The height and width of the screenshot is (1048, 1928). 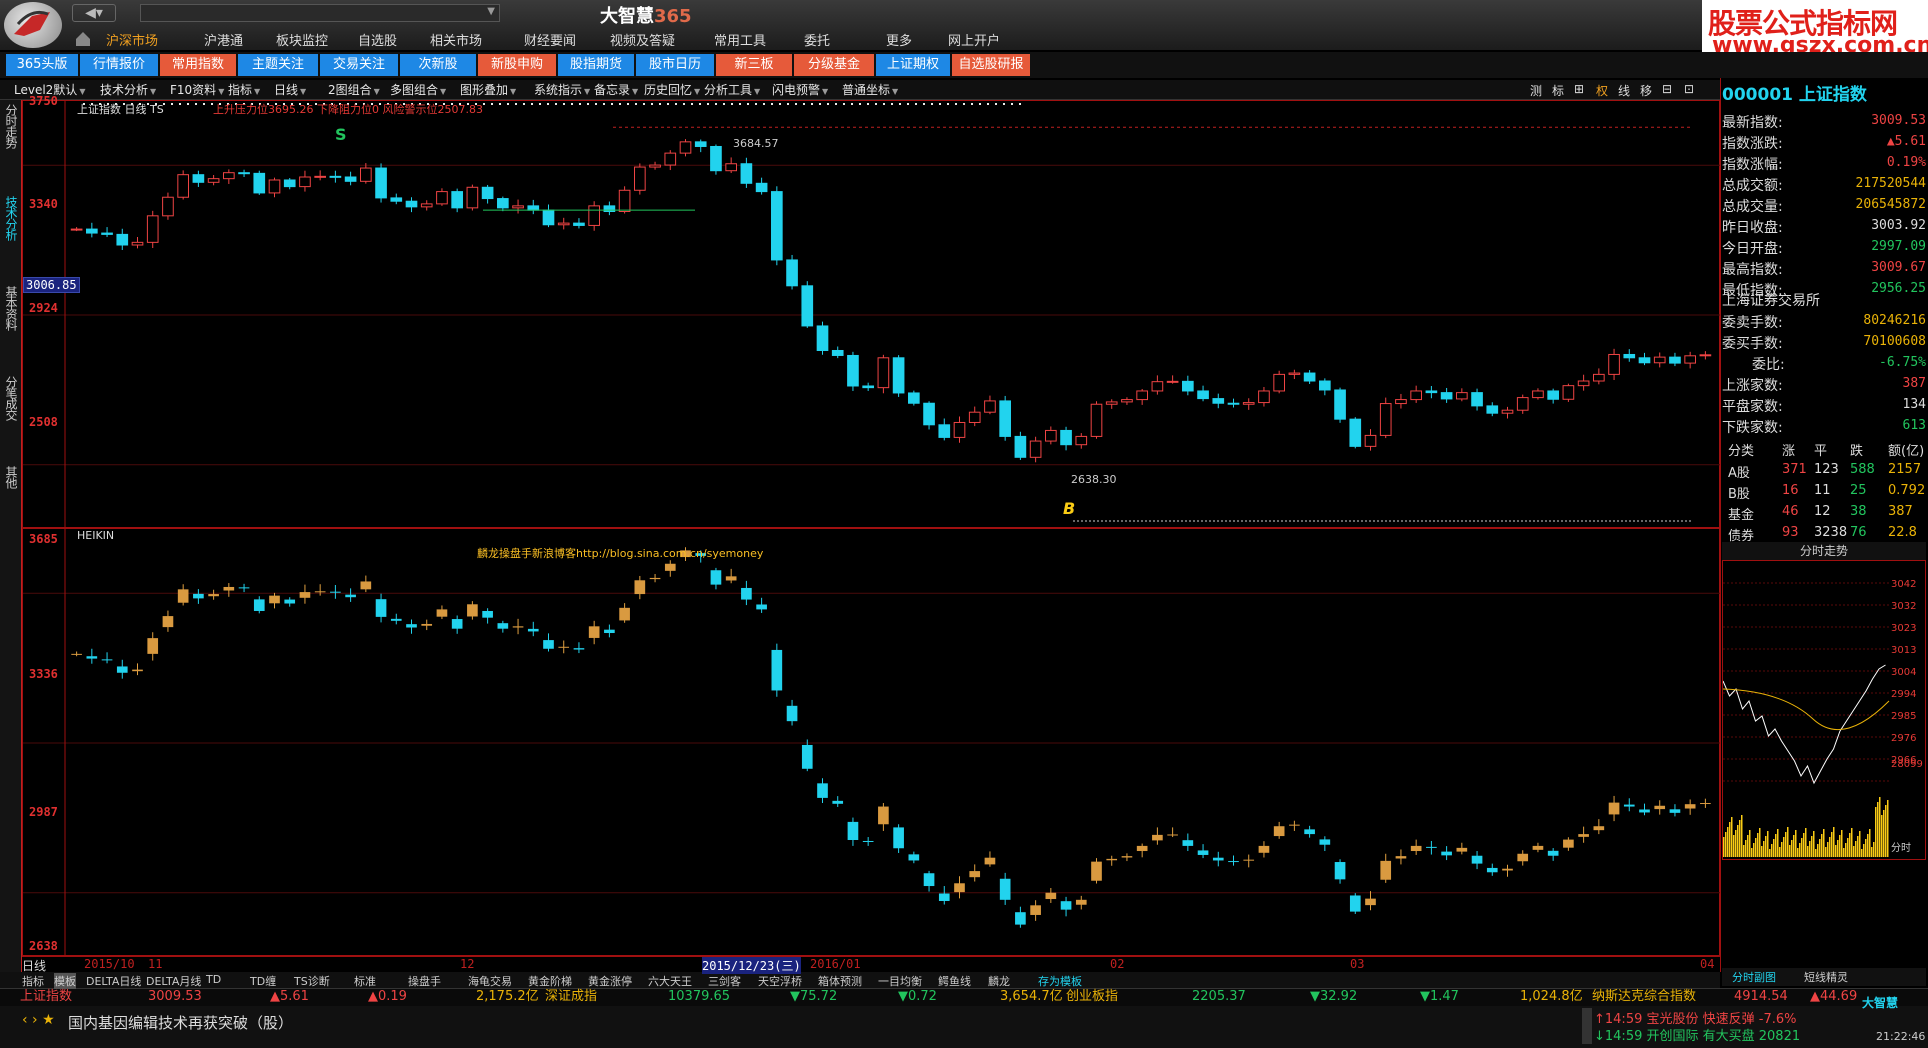 I want to click on tab-5: 次新股, so click(x=438, y=65).